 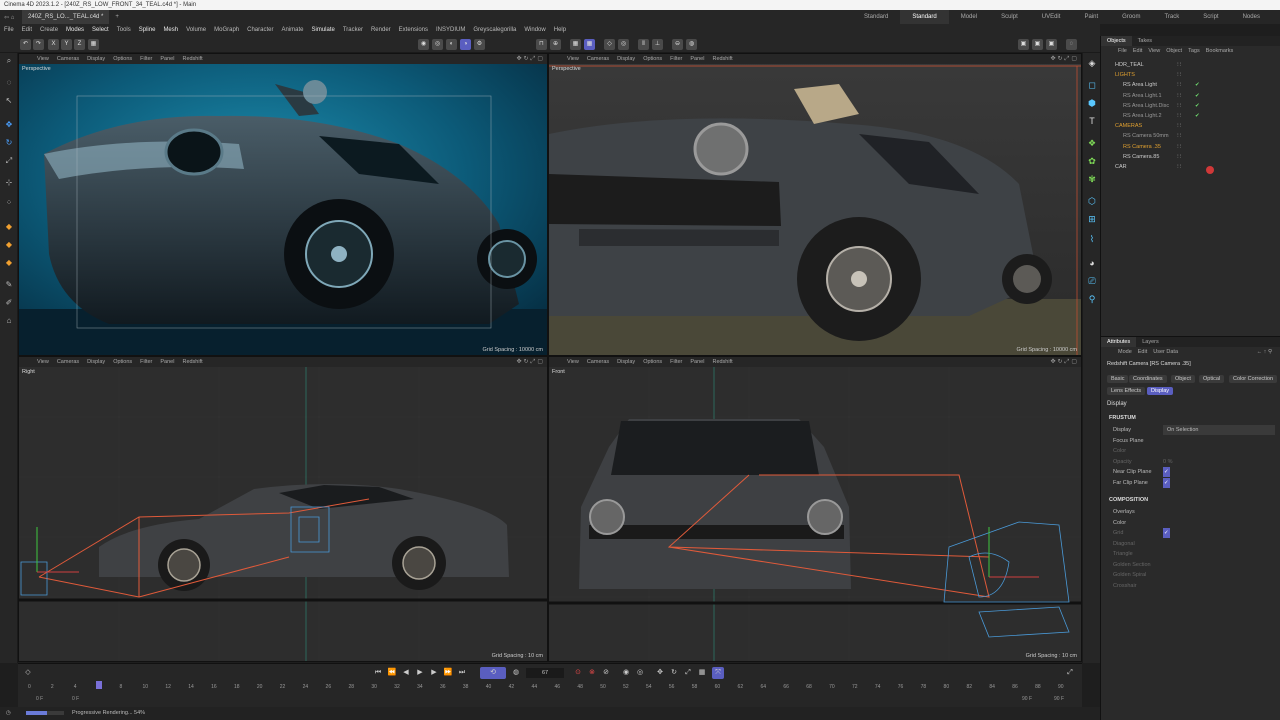 What do you see at coordinates (1210, 17) in the screenshot?
I see `layout-tab: Script` at bounding box center [1210, 17].